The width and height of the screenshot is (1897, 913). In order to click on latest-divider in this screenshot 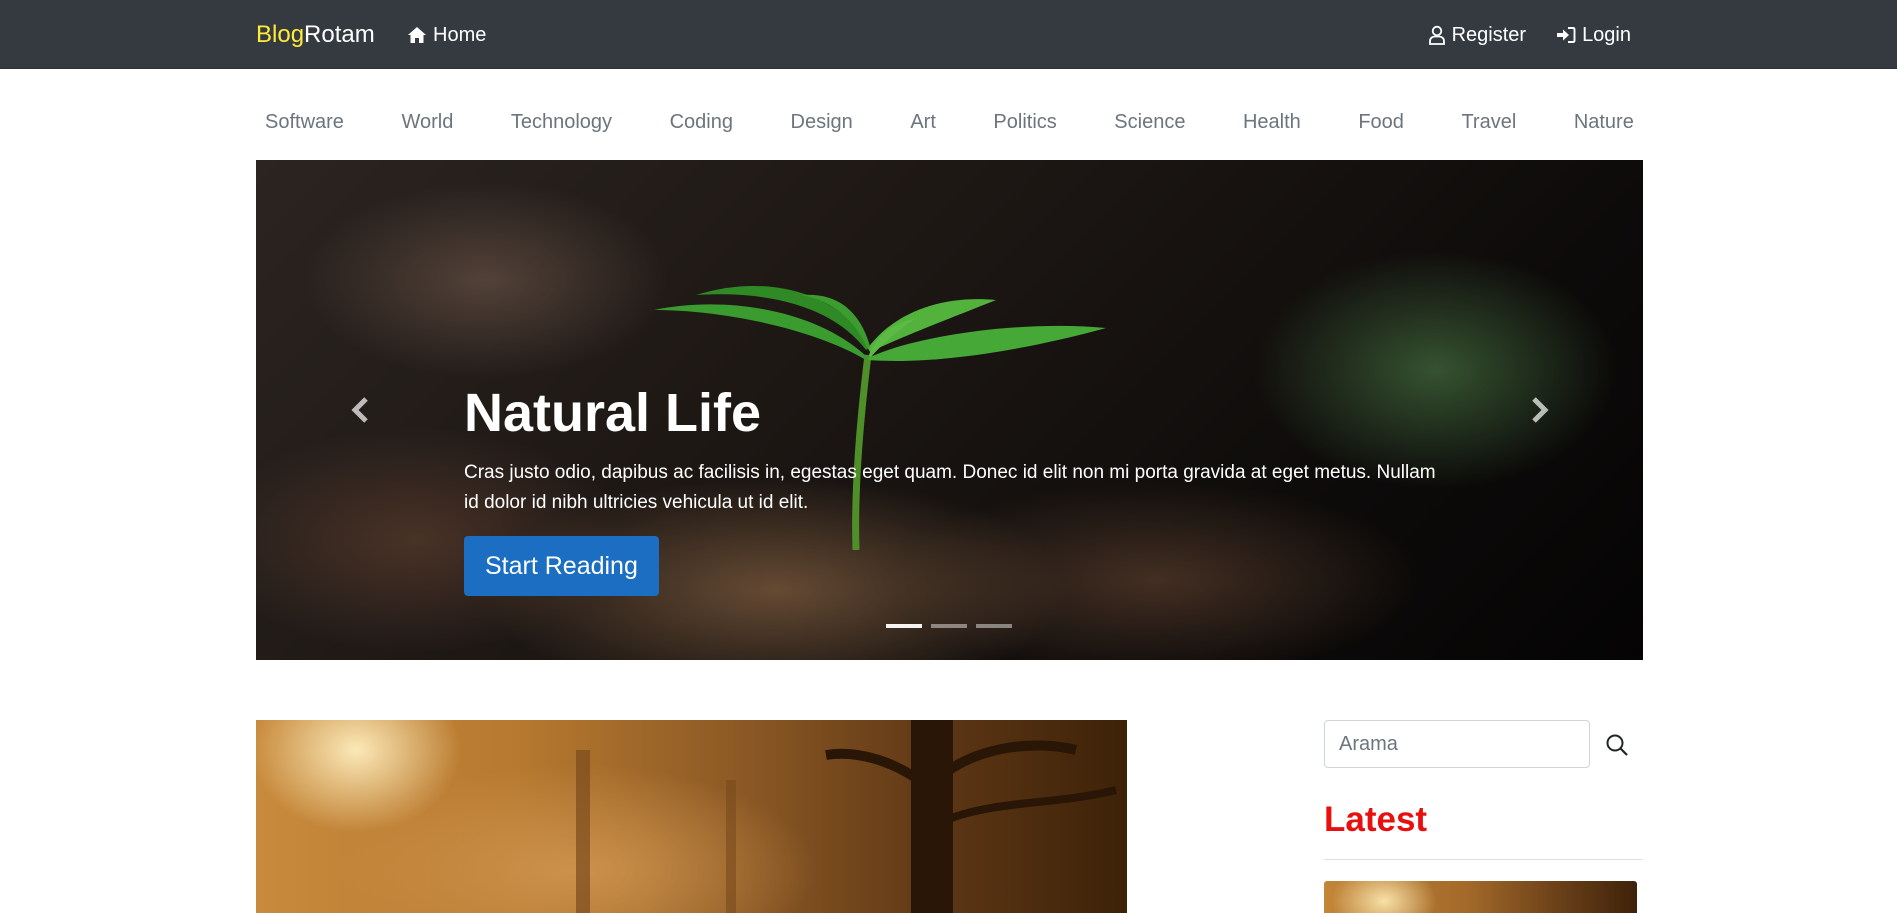, I will do `click(1483, 859)`.